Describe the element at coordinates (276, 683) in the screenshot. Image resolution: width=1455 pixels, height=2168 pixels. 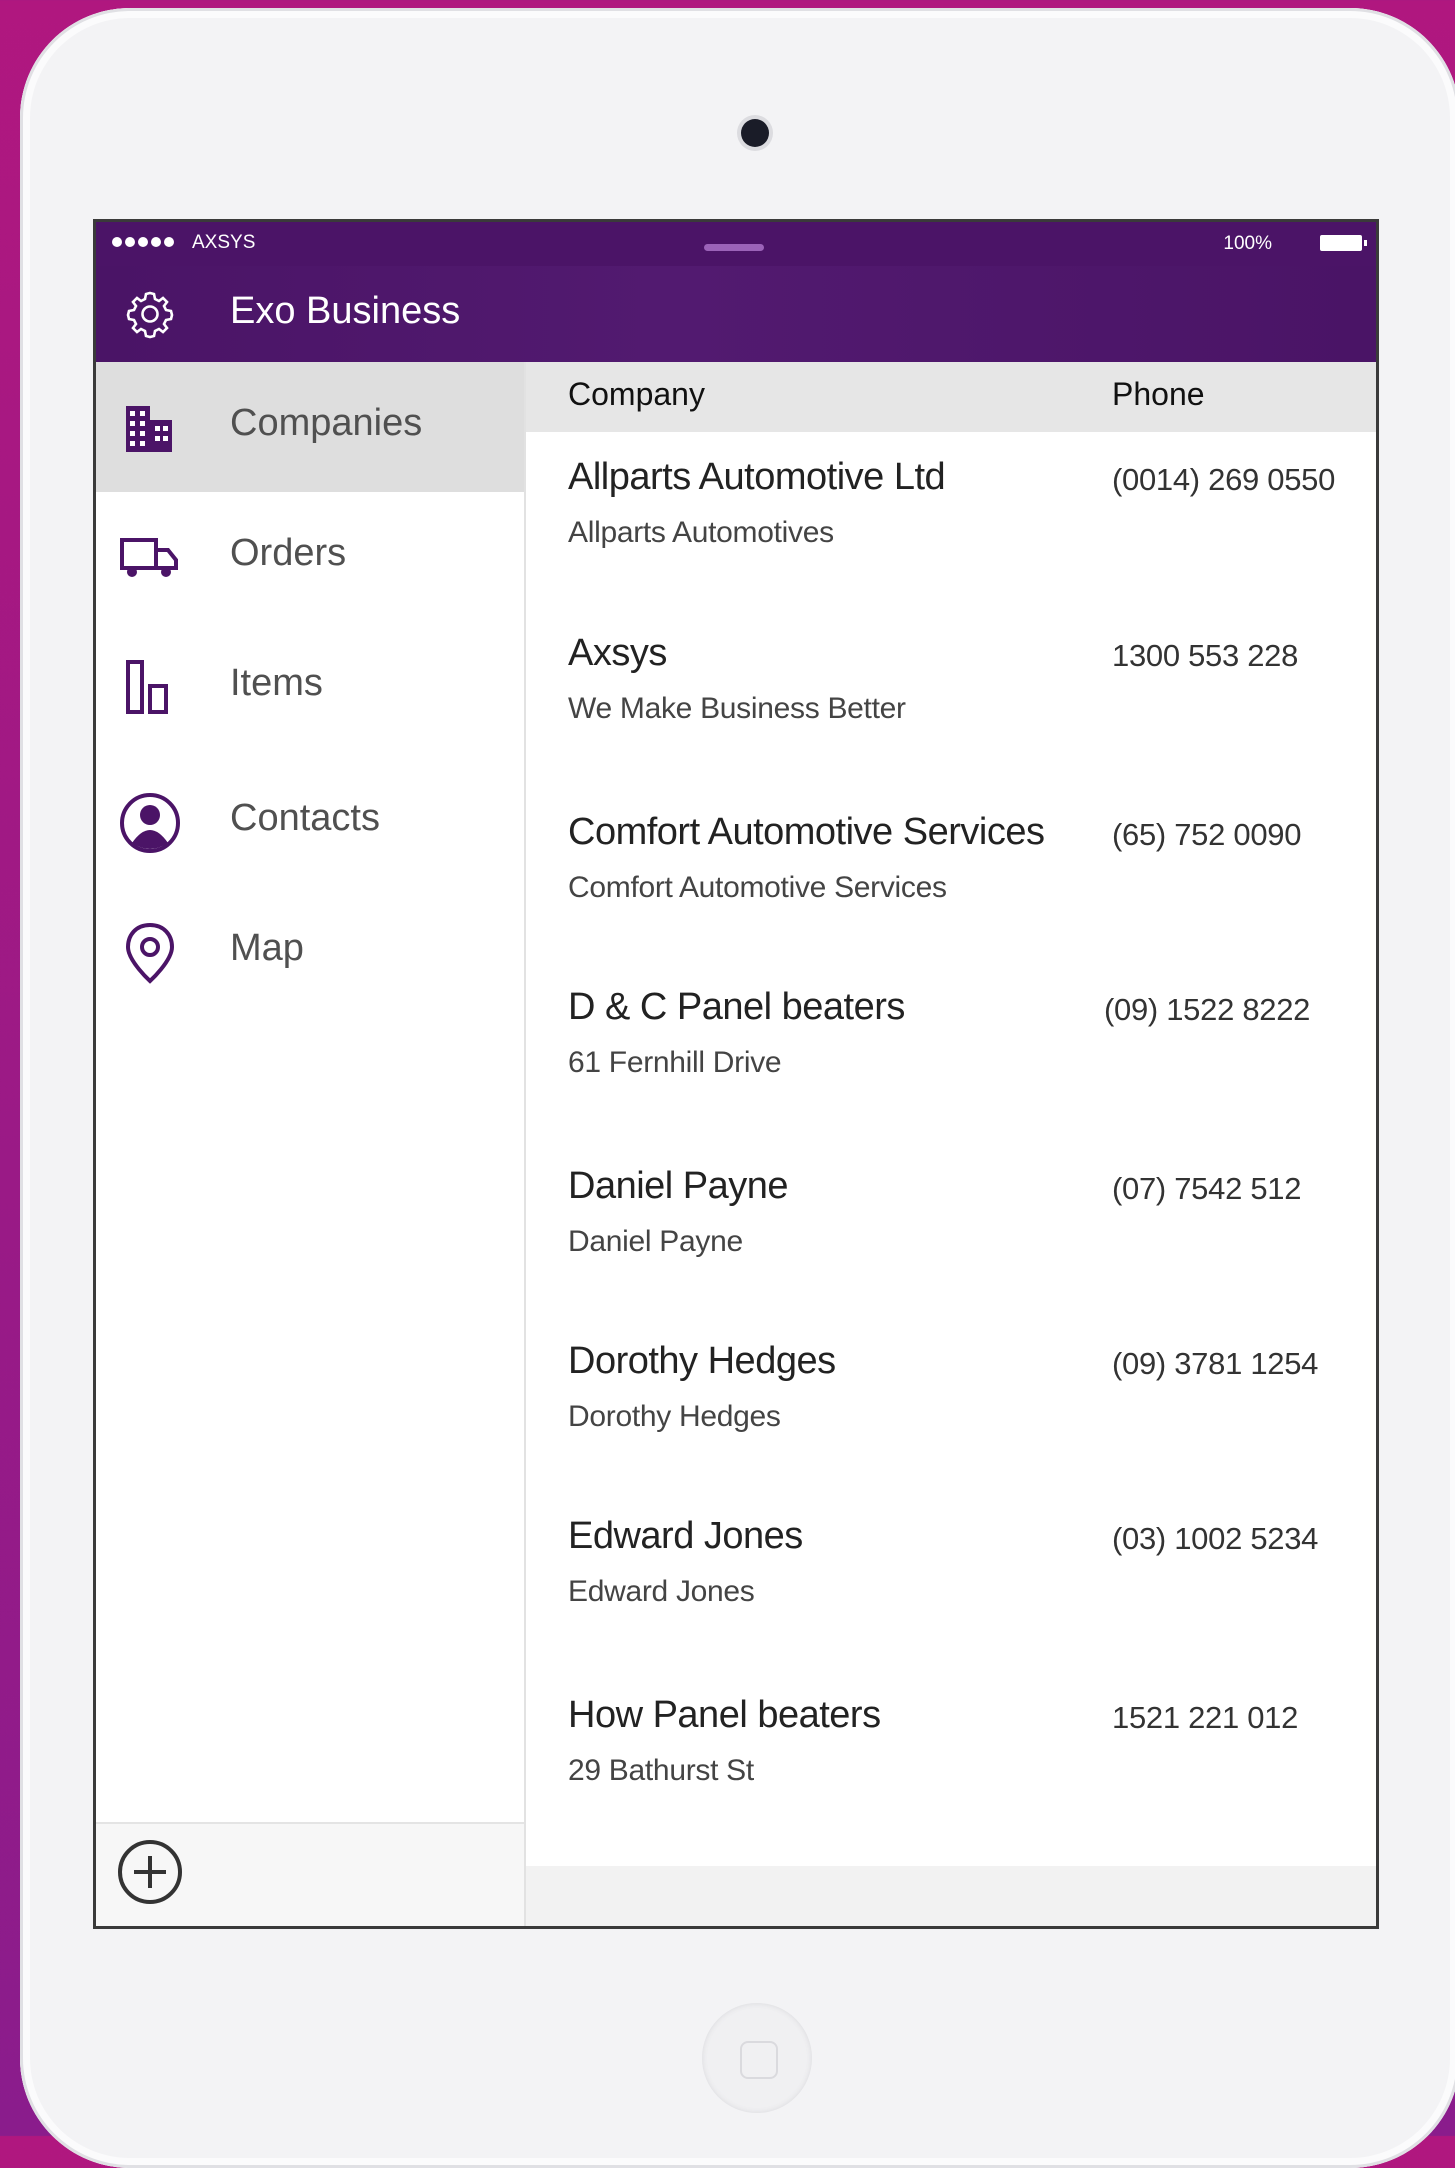
I see `sidebar-item-label: Items` at that location.